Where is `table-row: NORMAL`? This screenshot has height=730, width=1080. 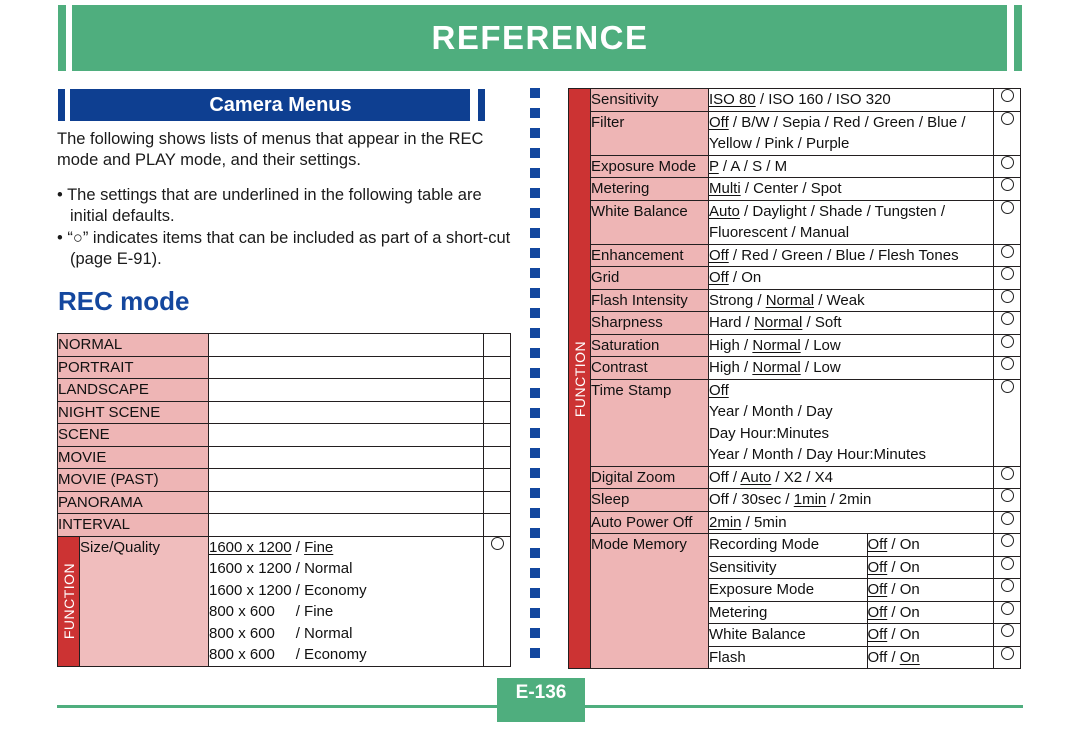
table-row: NORMAL is located at coordinates (284, 345).